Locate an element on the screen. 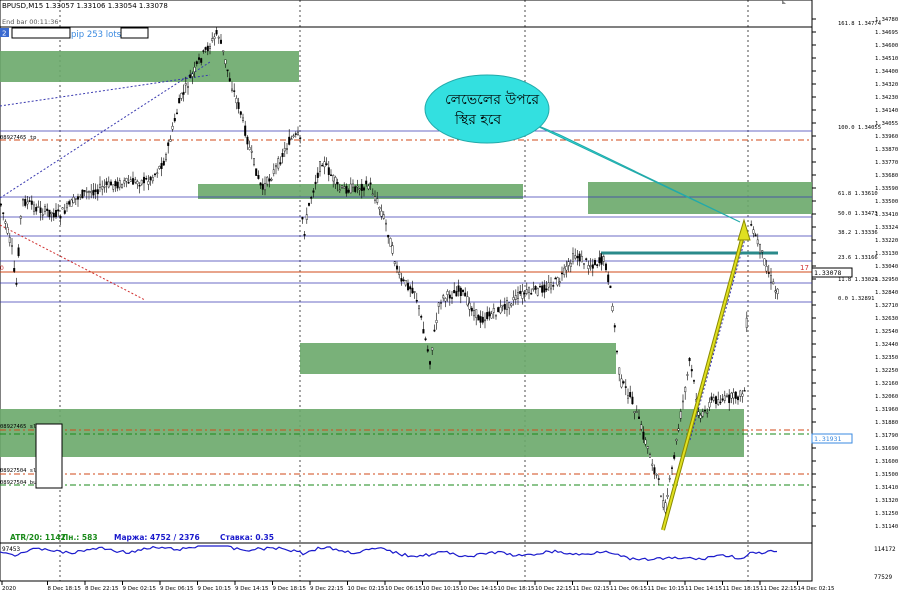 This screenshot has width=900, height=593. price-tick-label: 1.34320 is located at coordinates (886, 85).